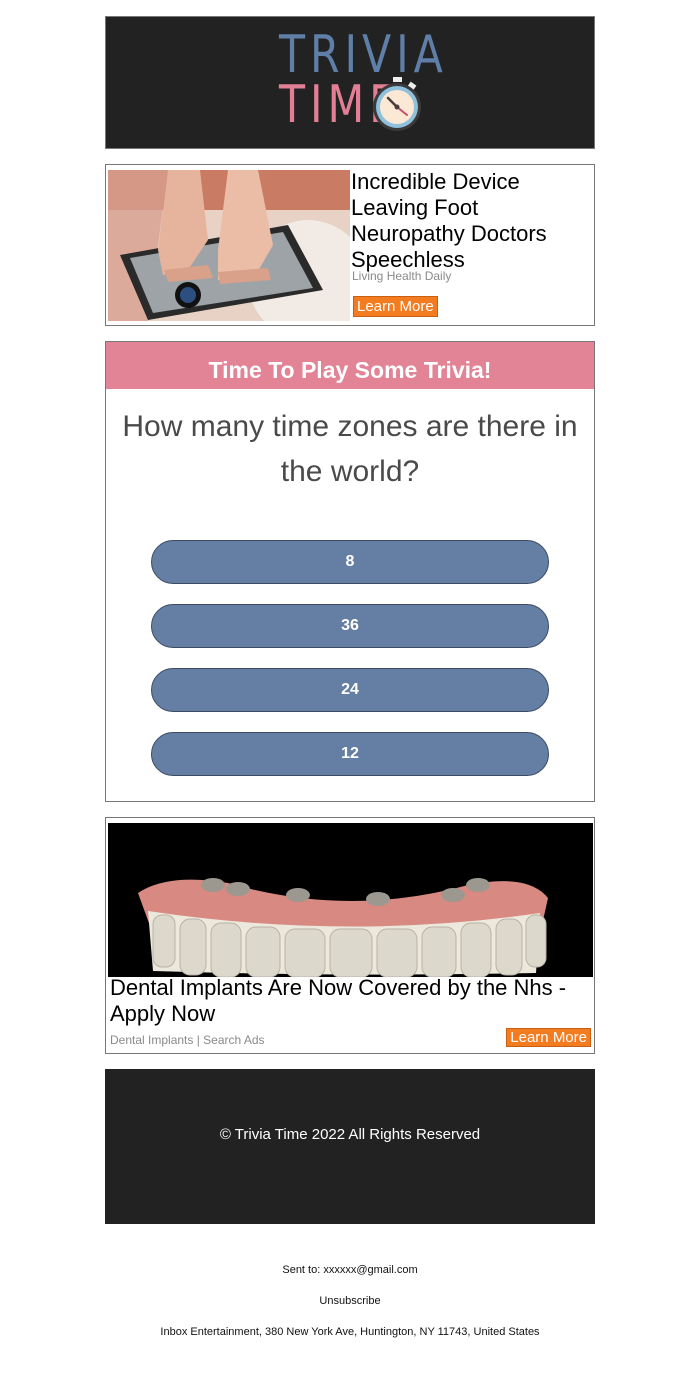  Describe the element at coordinates (350, 690) in the screenshot. I see `answer-button: 24` at that location.